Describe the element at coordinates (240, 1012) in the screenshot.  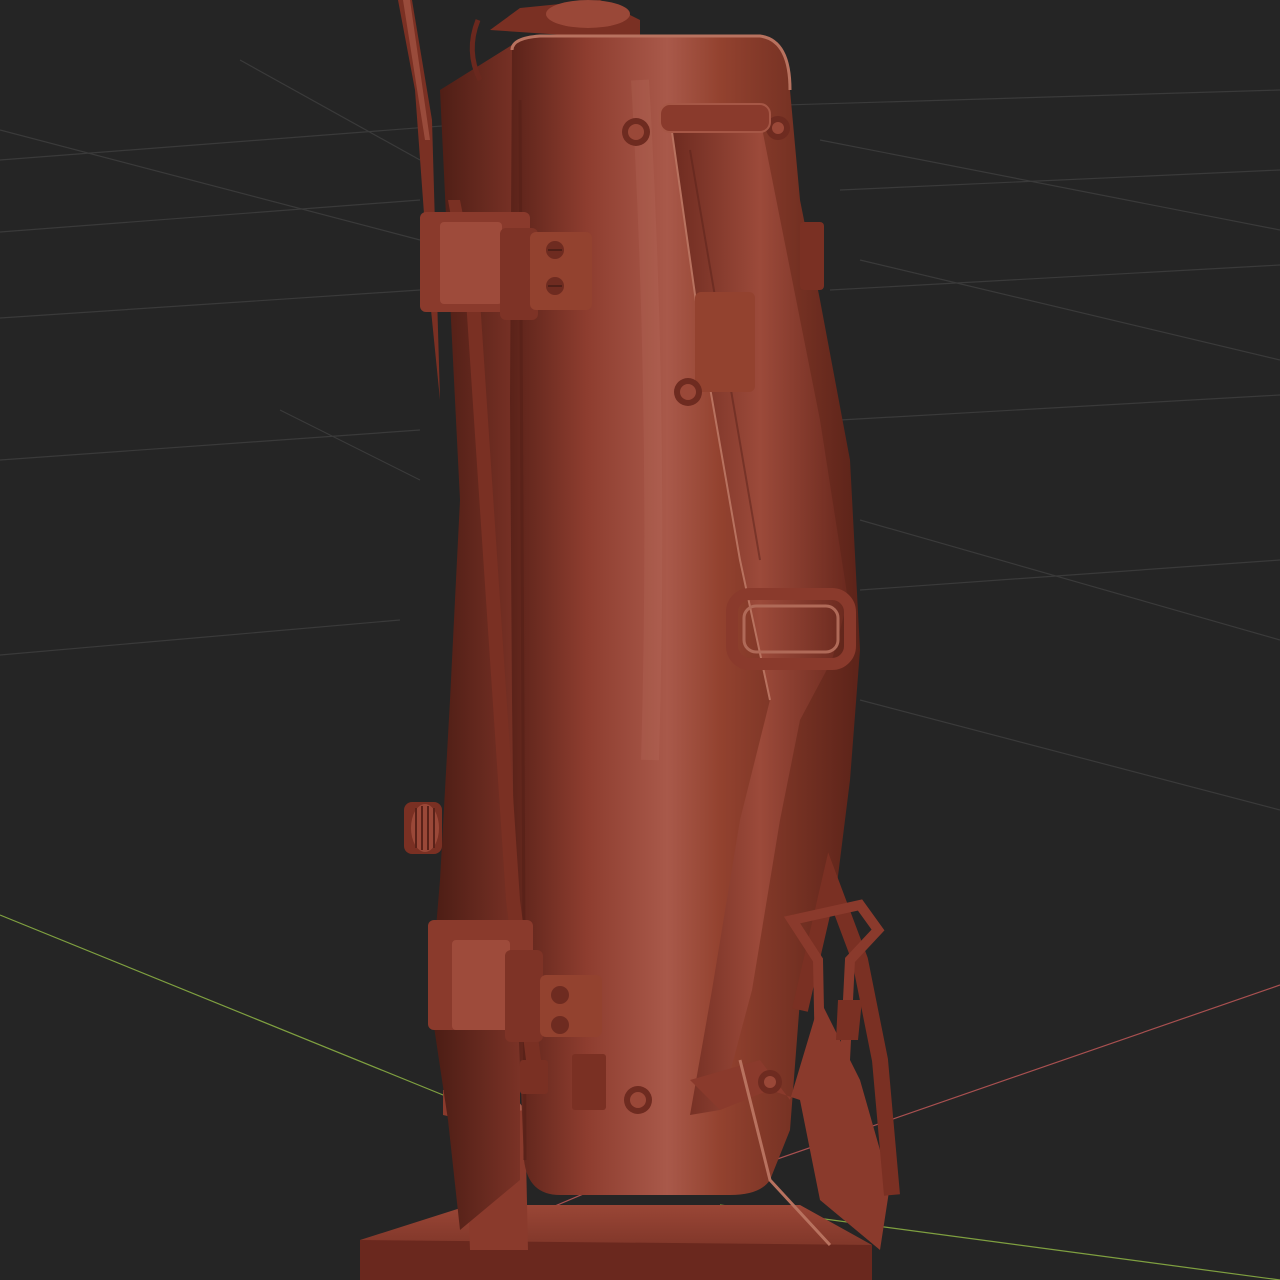
I see `y-axis-line` at that location.